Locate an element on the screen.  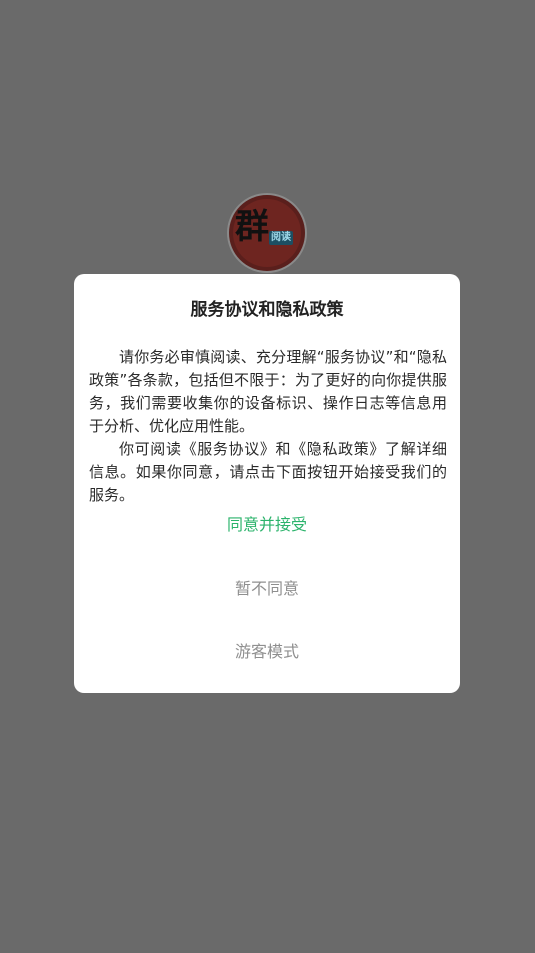
logo-sub-text: 阅读 is located at coordinates (281, 238).